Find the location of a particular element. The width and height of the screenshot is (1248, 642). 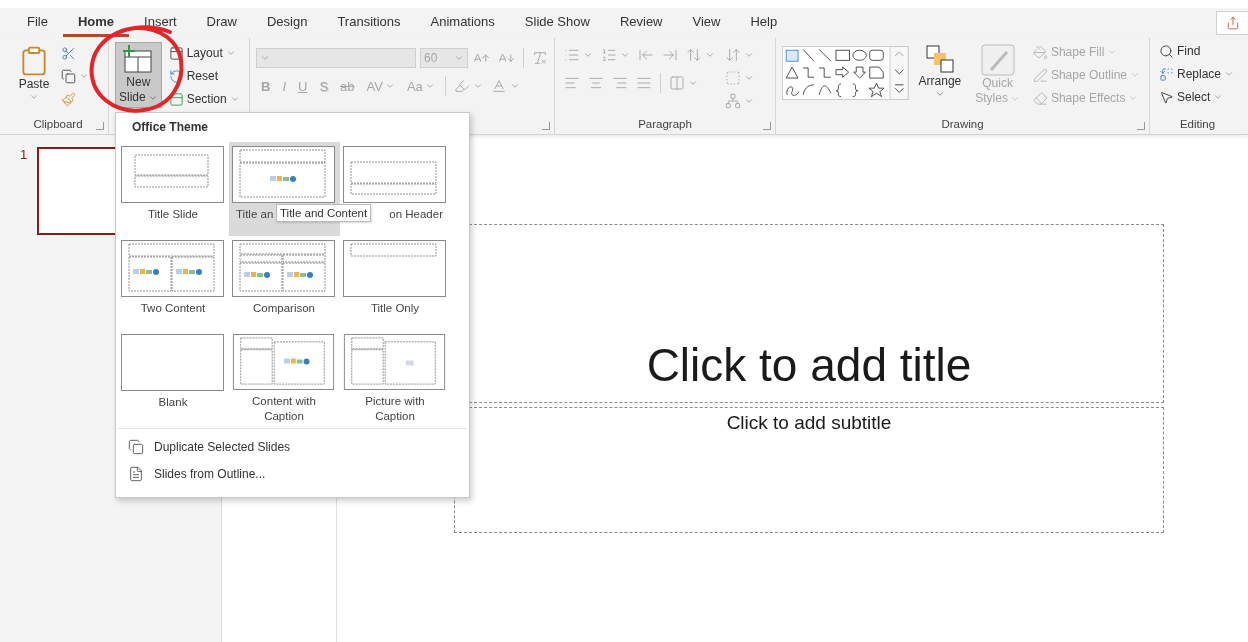

new-slide-button: New Slide is located at coordinates (138, 75).